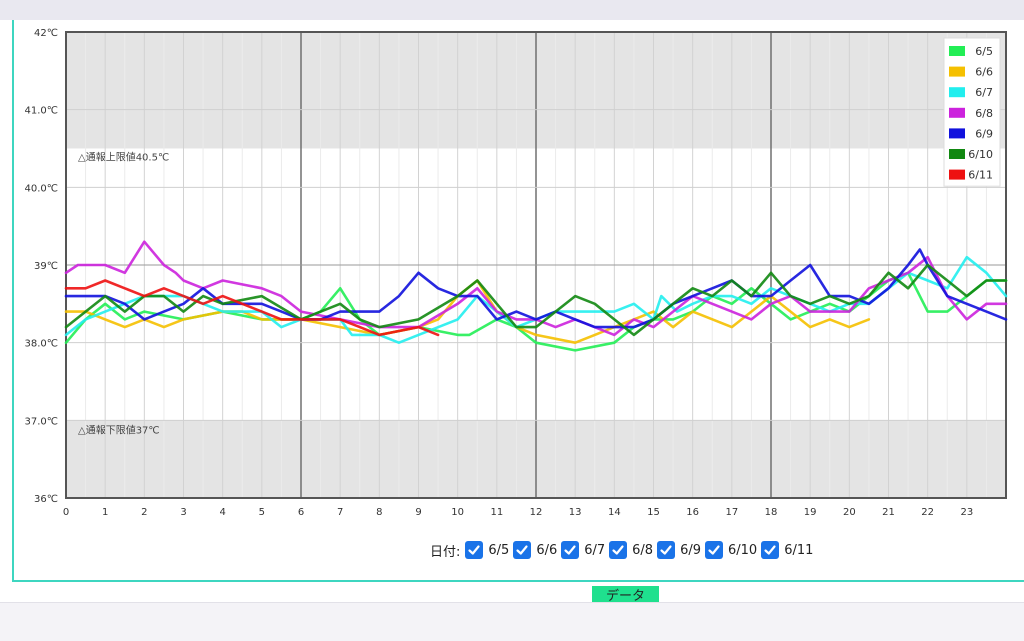 Image resolution: width=1024 pixels, height=641 pixels. I want to click on x-tick-label: 11, so click(496, 512).